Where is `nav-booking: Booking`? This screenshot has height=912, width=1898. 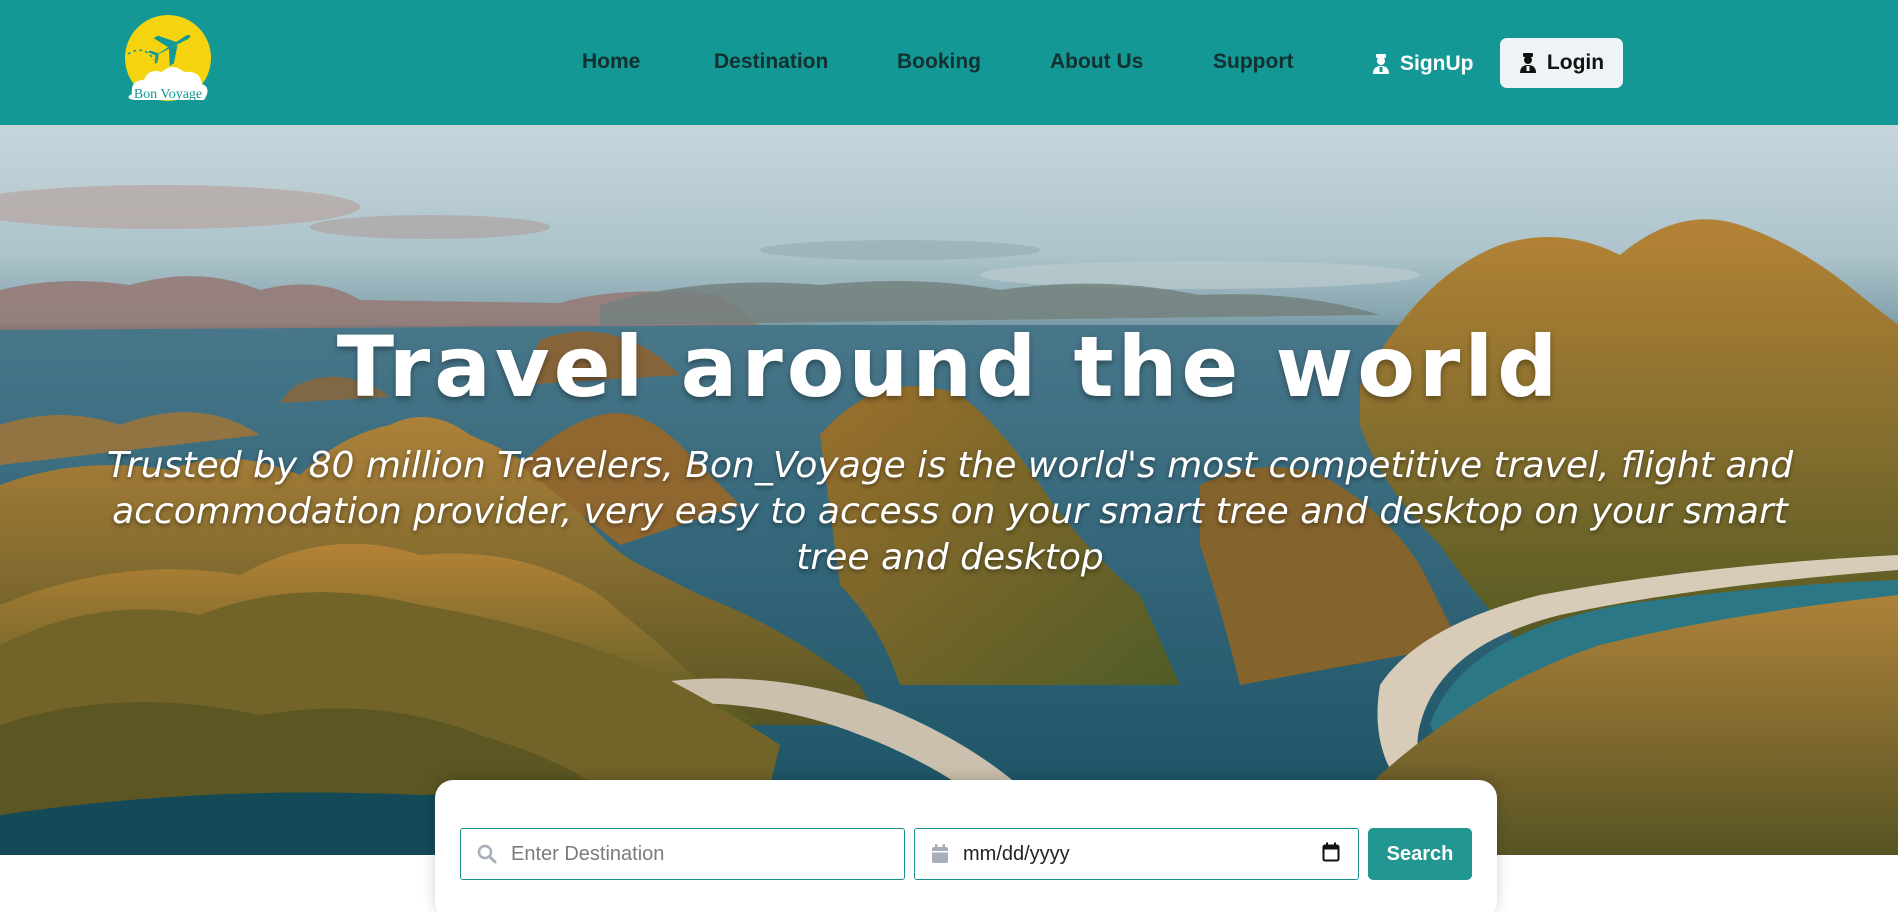 nav-booking: Booking is located at coordinates (939, 62).